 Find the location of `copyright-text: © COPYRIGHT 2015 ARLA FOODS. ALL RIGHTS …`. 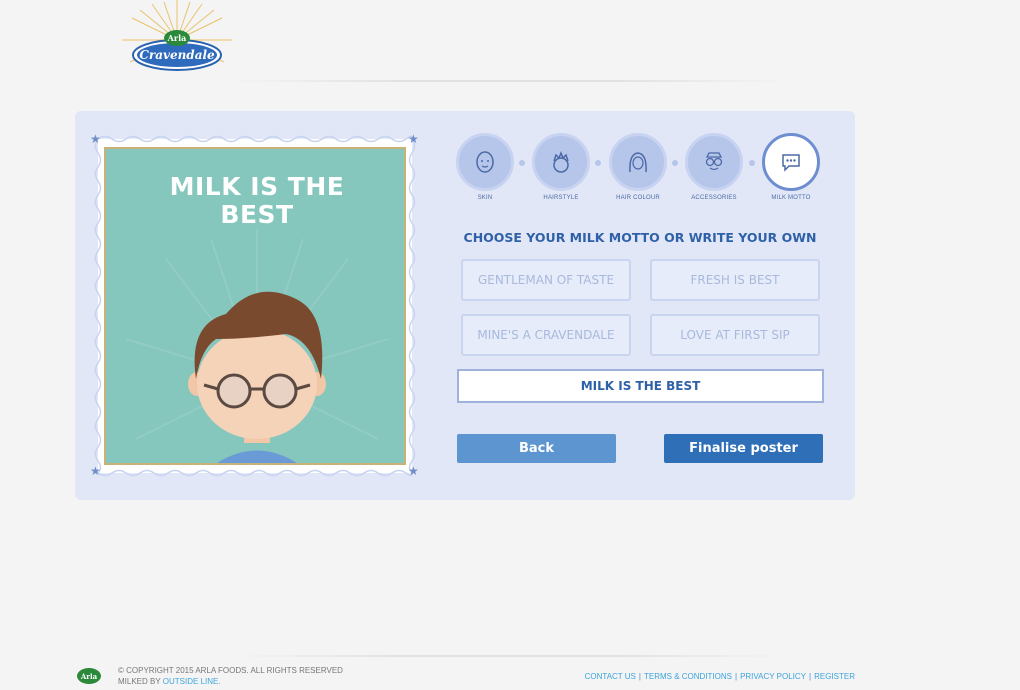

copyright-text: © COPYRIGHT 2015 ARLA FOODS. ALL RIGHTS … is located at coordinates (230, 670).